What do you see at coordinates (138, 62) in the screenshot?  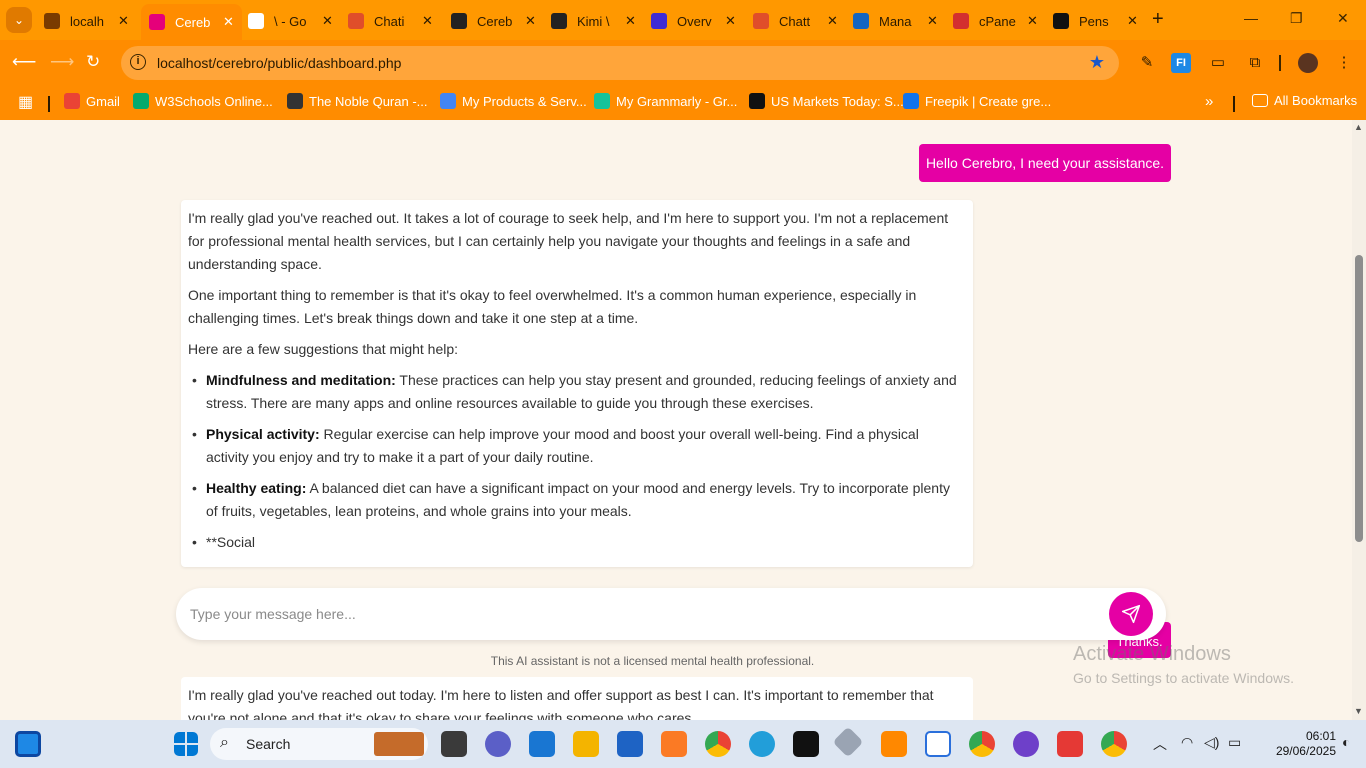 I see `site-info-icon: i` at bounding box center [138, 62].